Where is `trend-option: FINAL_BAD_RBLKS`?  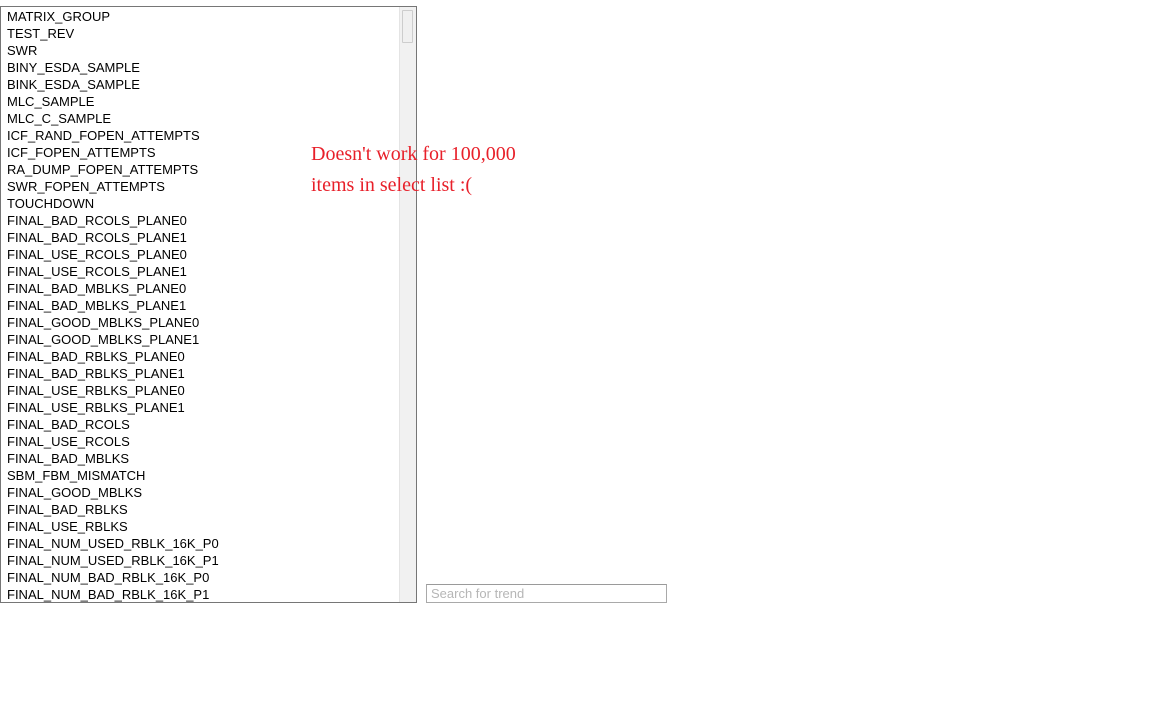
trend-option: FINAL_BAD_RBLKS is located at coordinates (200, 509).